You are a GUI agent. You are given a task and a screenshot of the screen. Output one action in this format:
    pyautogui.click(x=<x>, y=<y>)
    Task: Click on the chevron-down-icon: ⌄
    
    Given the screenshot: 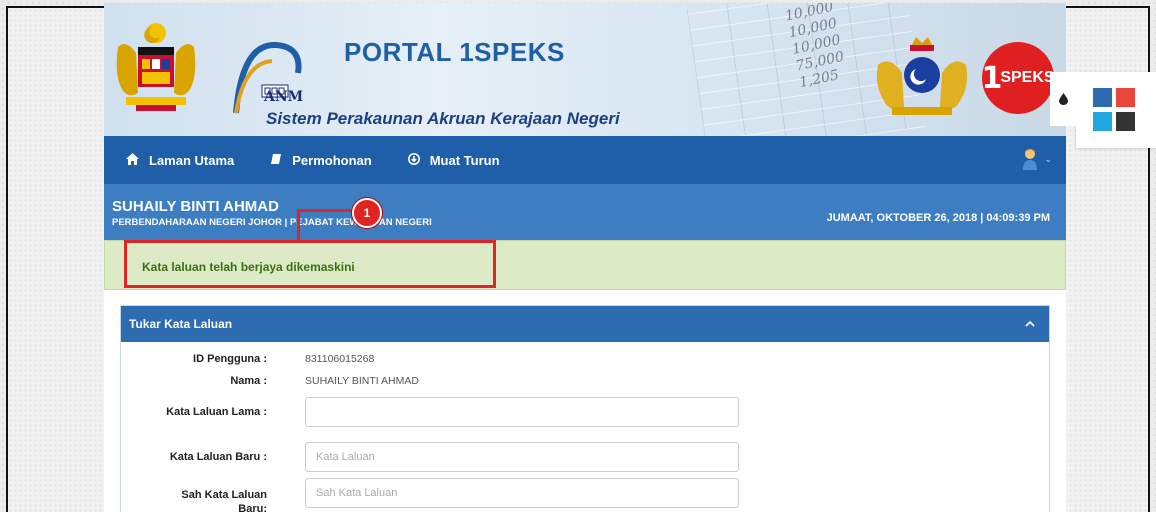 What is the action you would take?
    pyautogui.click(x=1048, y=158)
    